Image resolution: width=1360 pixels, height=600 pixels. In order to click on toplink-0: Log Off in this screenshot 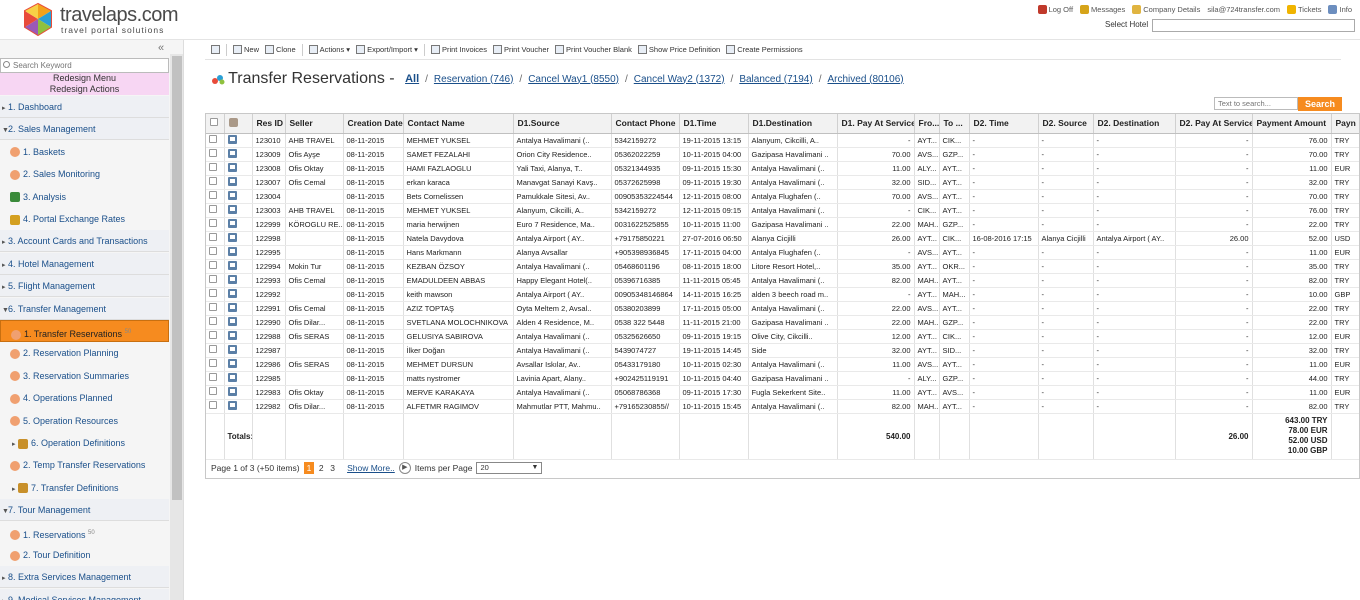, I will do `click(1055, 9)`.